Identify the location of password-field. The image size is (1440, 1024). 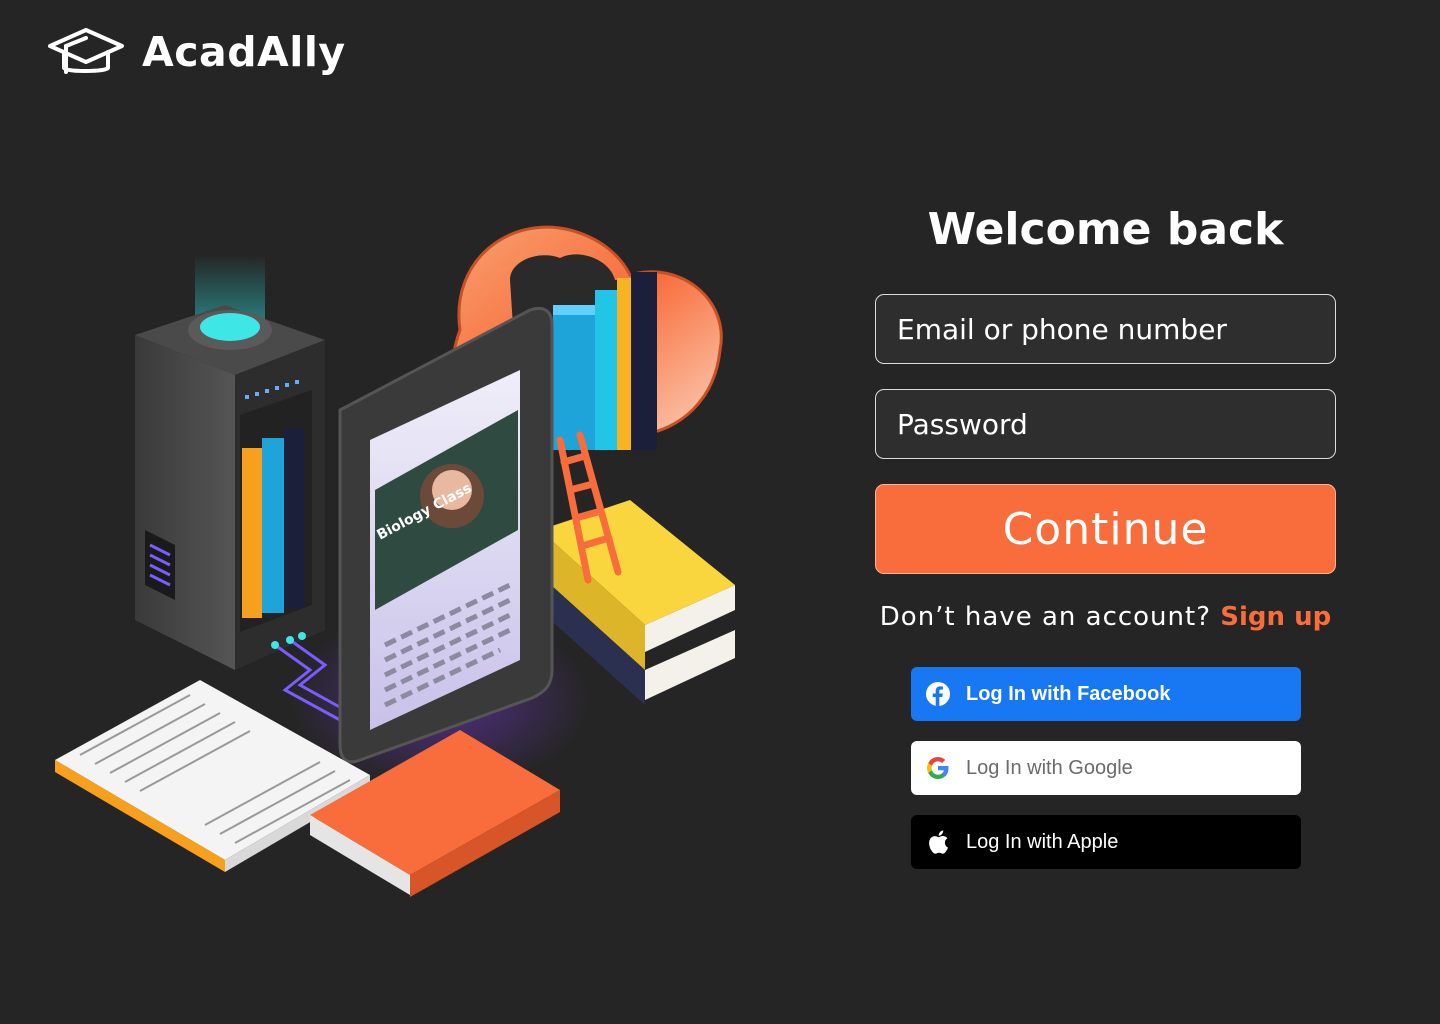
(1105, 424).